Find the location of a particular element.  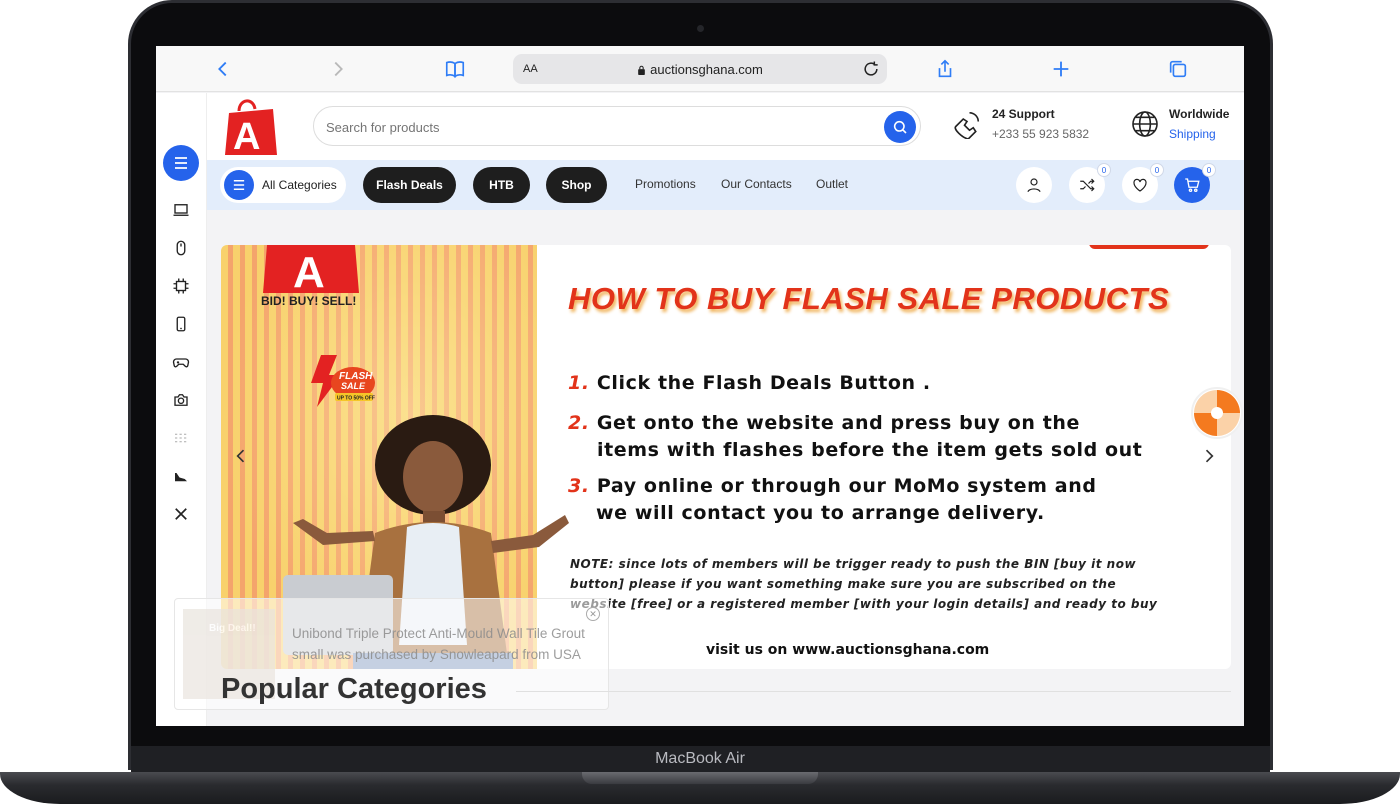

heart-icon is located at coordinates (1140, 185).